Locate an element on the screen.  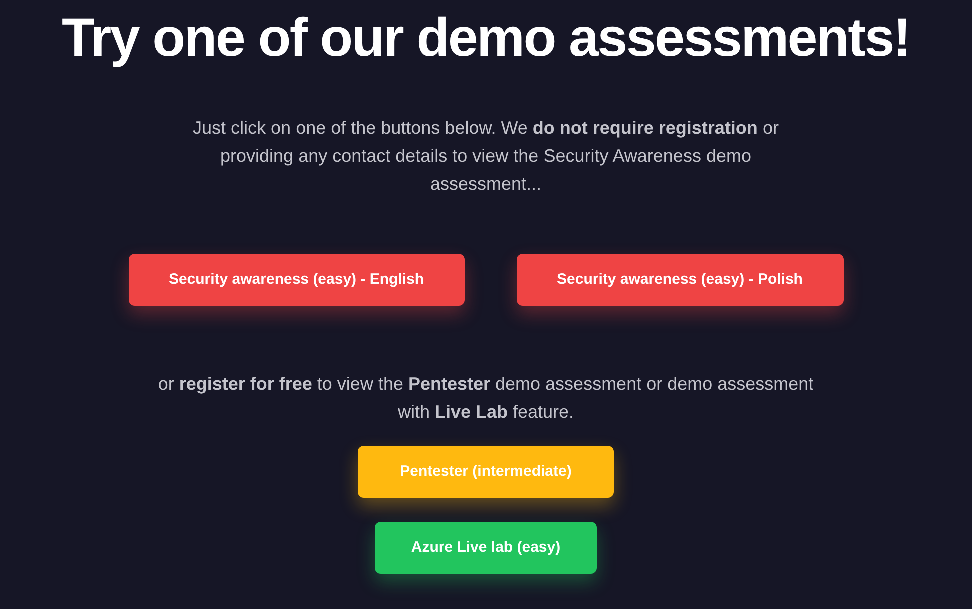
demo-button: Azure Live lab (easy) is located at coordinates (486, 548).